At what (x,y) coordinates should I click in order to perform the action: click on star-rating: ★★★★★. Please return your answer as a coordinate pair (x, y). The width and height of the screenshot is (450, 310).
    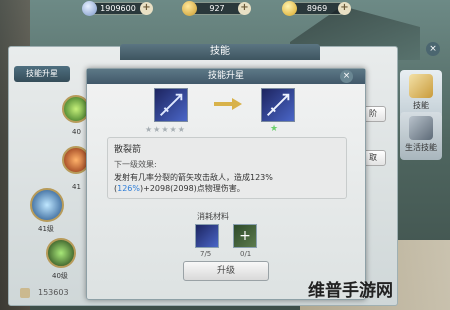
    Looking at the image, I should click on (165, 129).